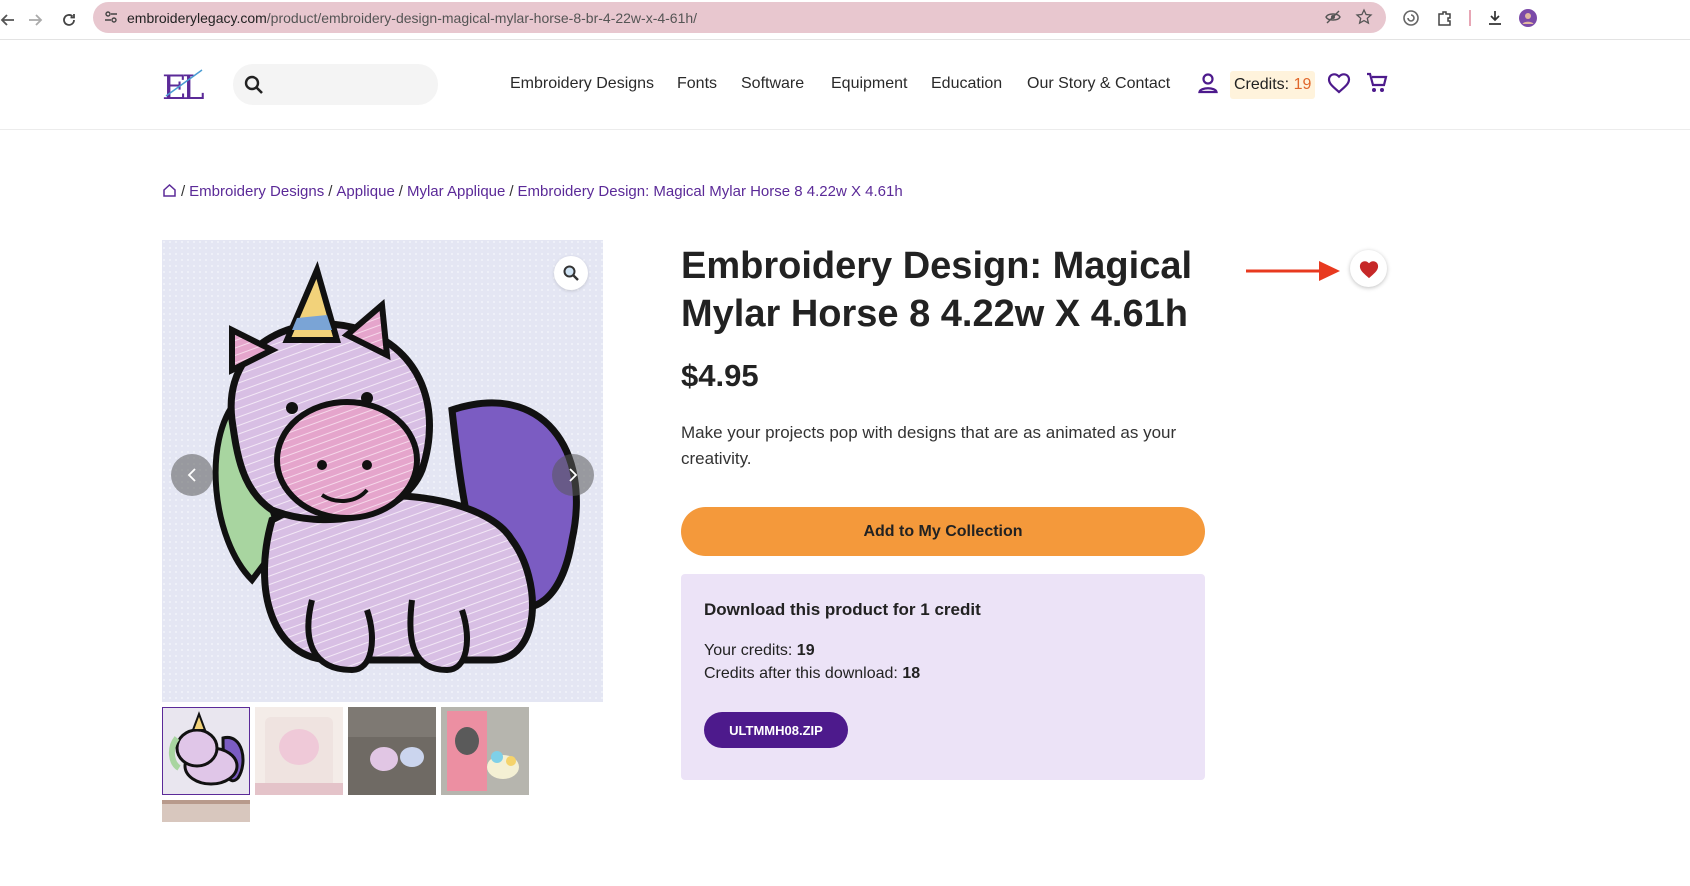  I want to click on nav-embroidery-designs: Embroidery Designs, so click(582, 84).